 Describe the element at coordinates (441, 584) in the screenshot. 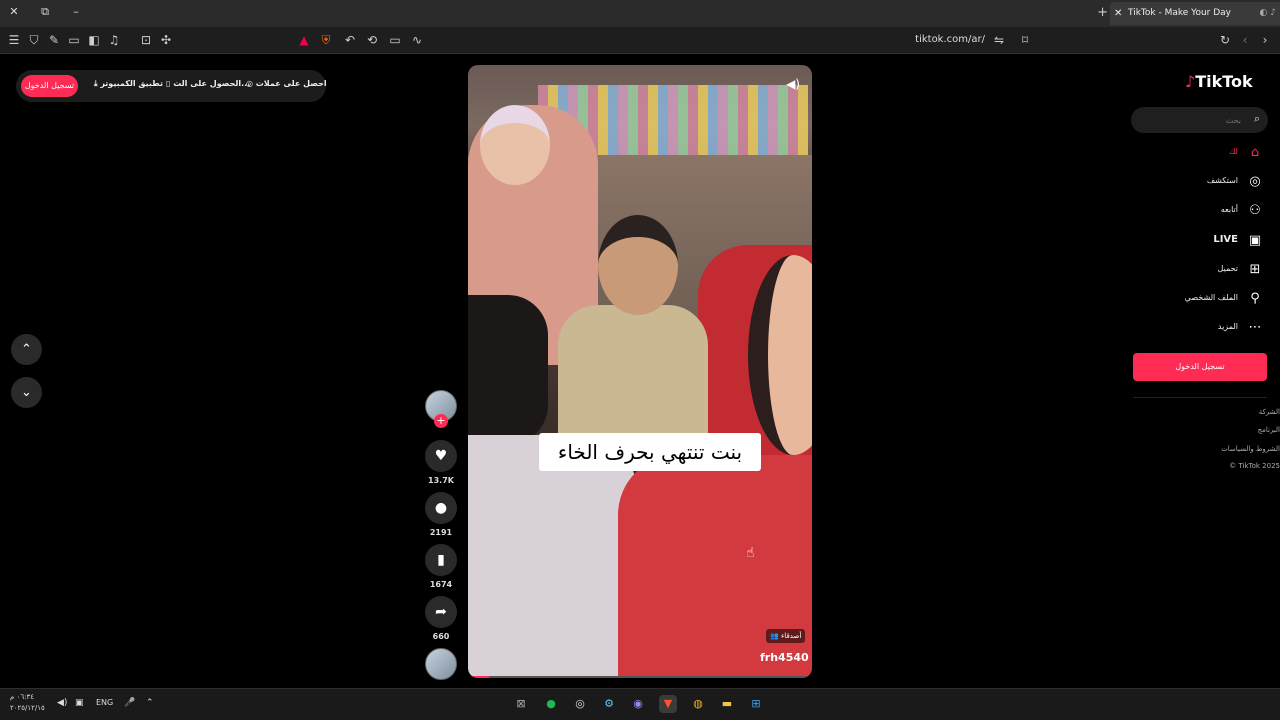

I see `save-count: 1674` at that location.